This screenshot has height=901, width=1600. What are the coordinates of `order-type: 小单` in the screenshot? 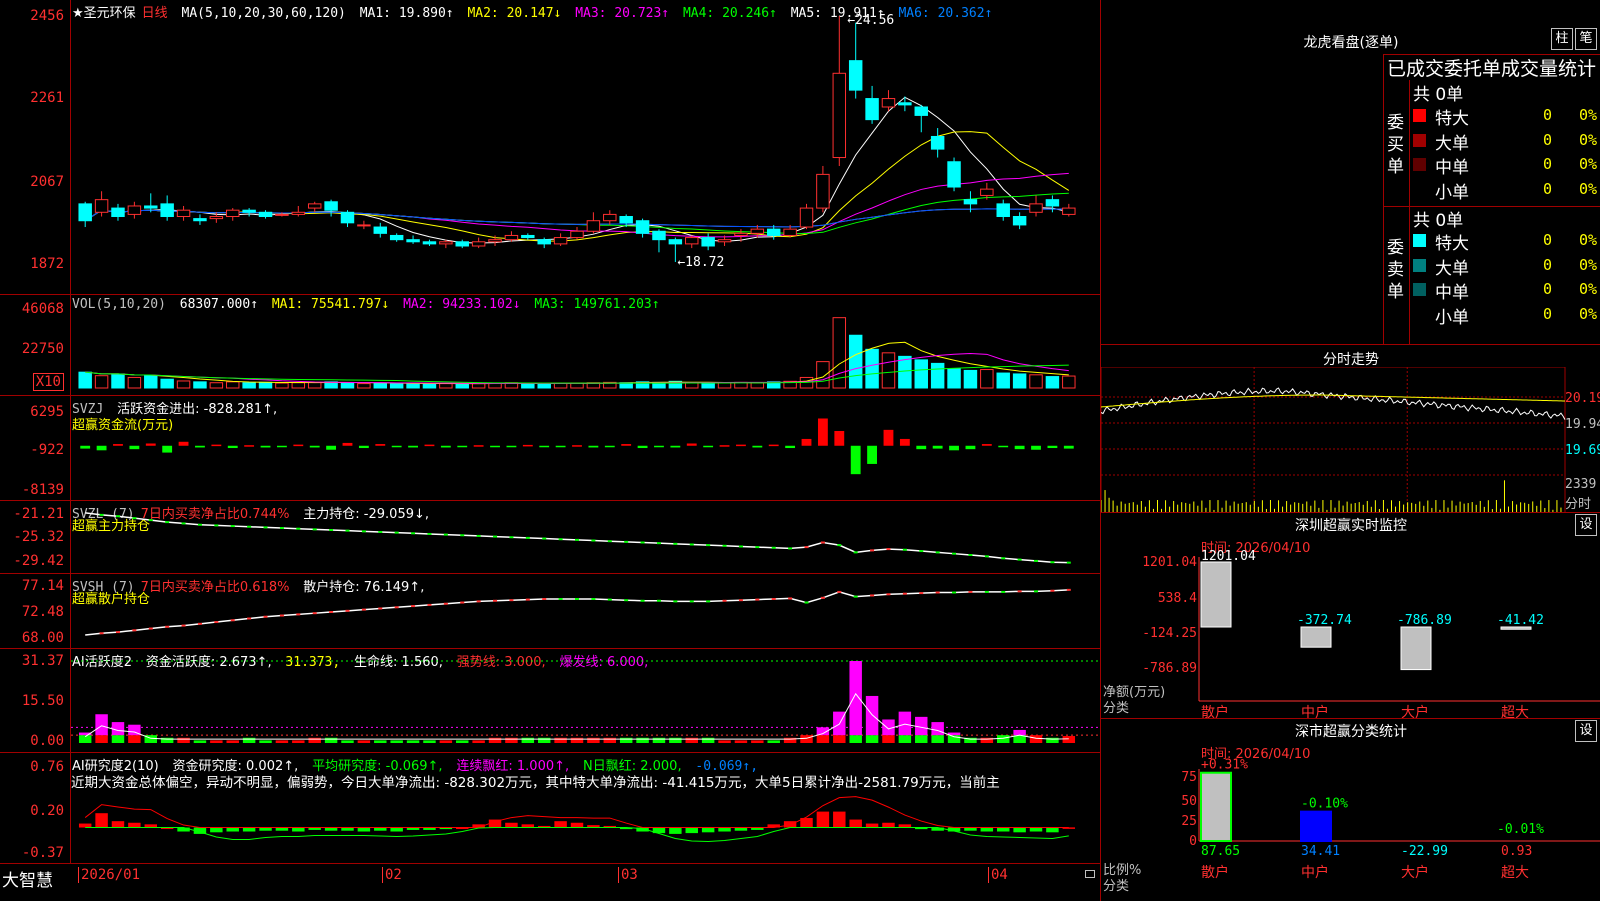 It's located at (1452, 317).